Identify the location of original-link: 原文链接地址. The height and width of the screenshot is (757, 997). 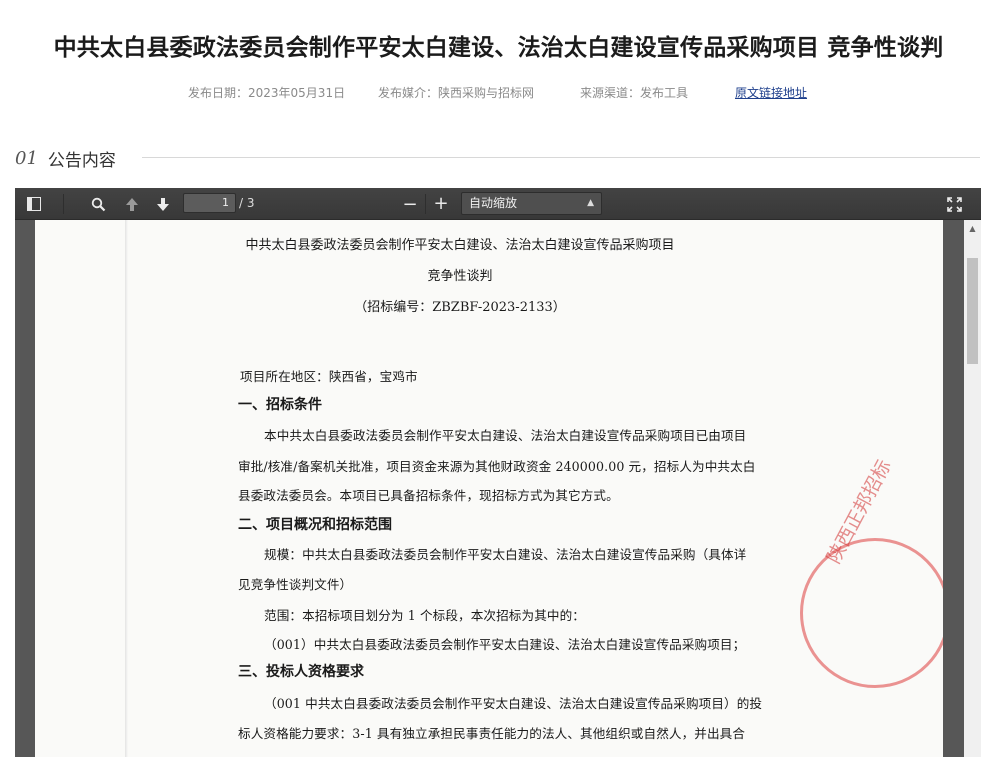
(771, 92).